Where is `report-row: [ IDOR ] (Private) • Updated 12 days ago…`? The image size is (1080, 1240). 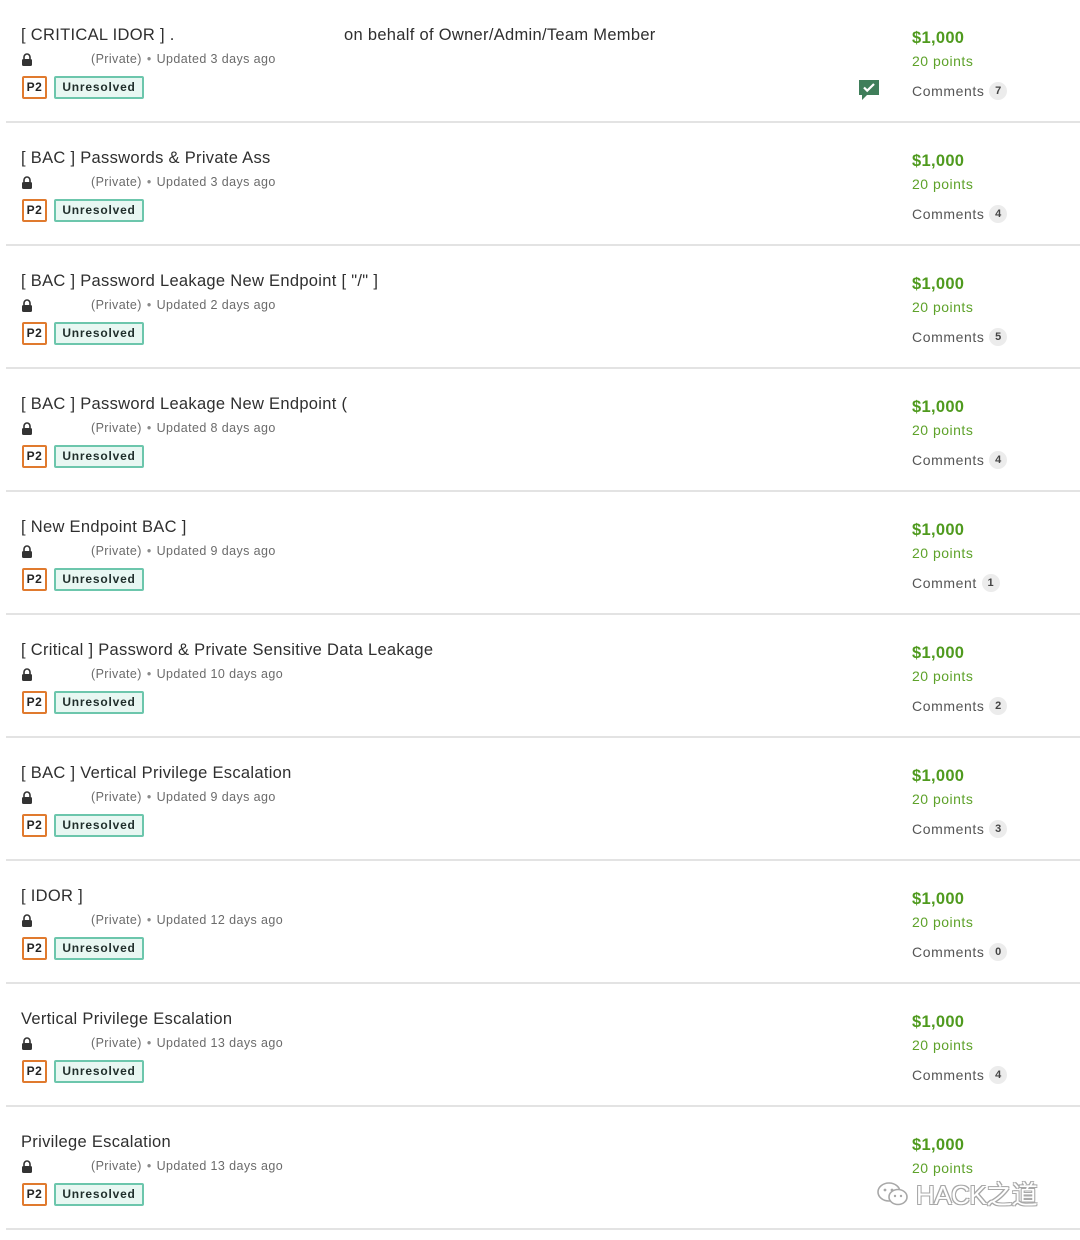 report-row: [ IDOR ] (Private) • Updated 12 days ago… is located at coordinates (543, 922).